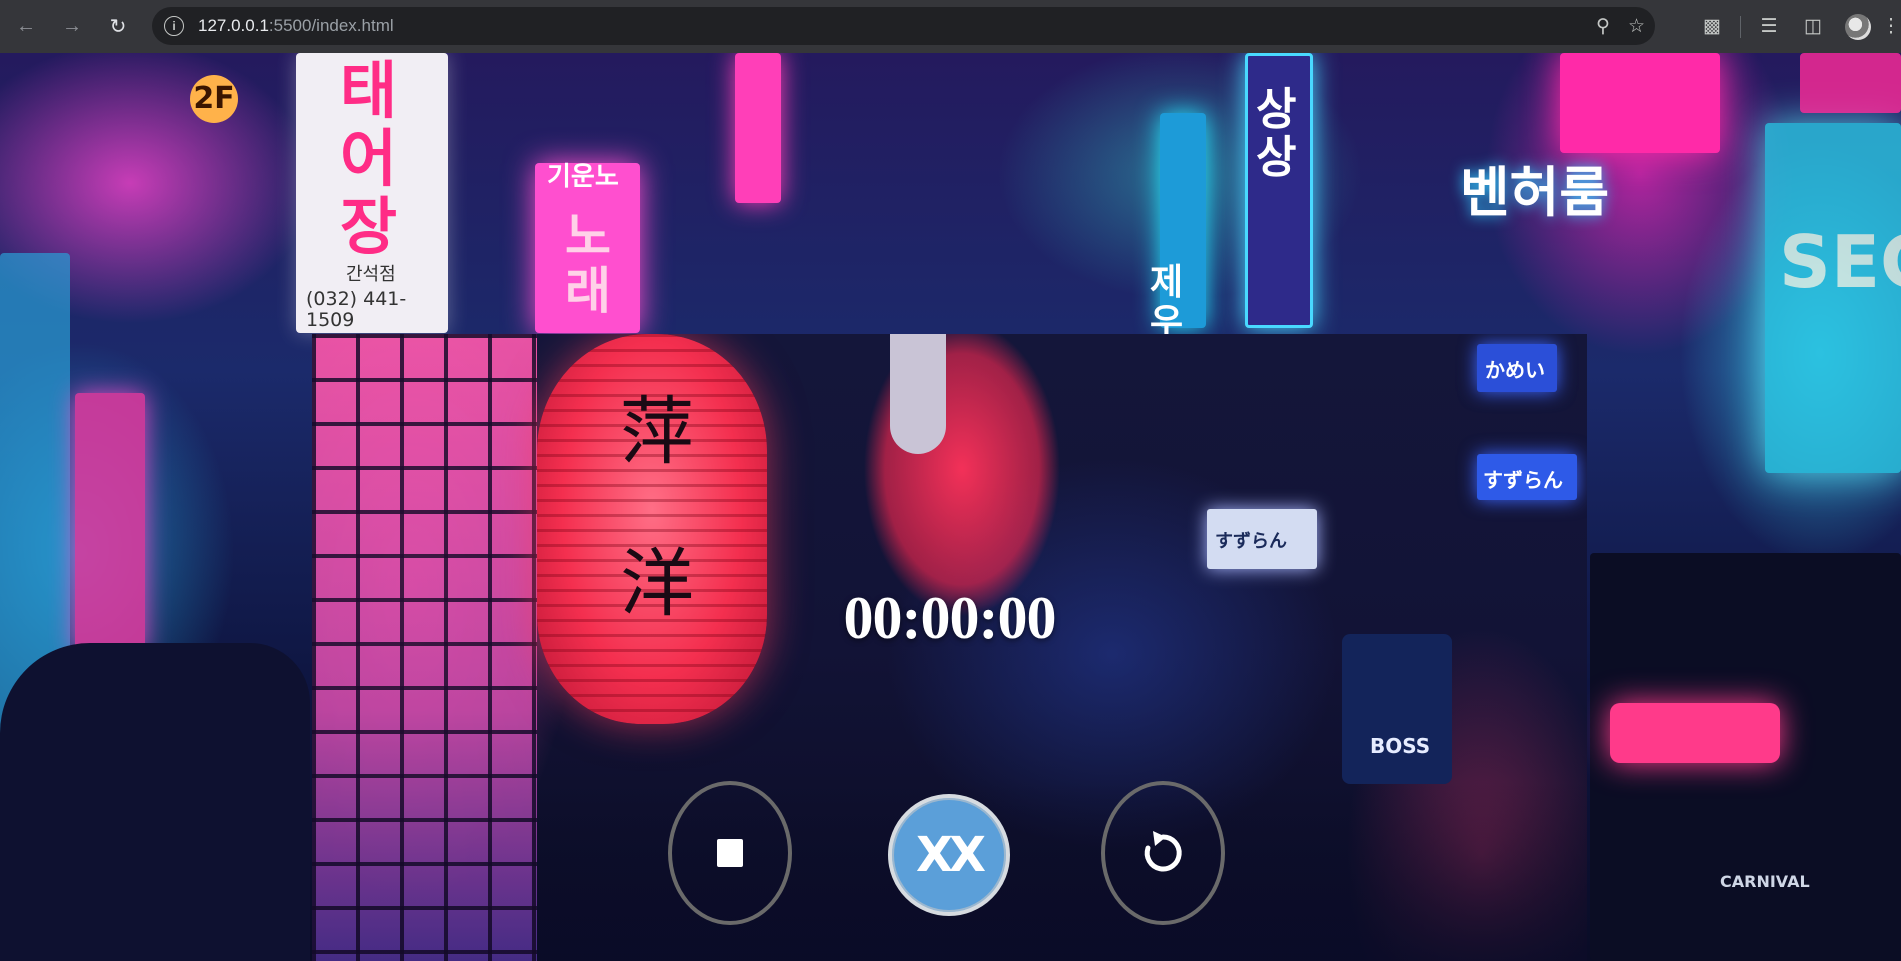 This screenshot has height=961, width=1901. I want to click on red-lantern-image: 萍 洋, so click(652, 529).